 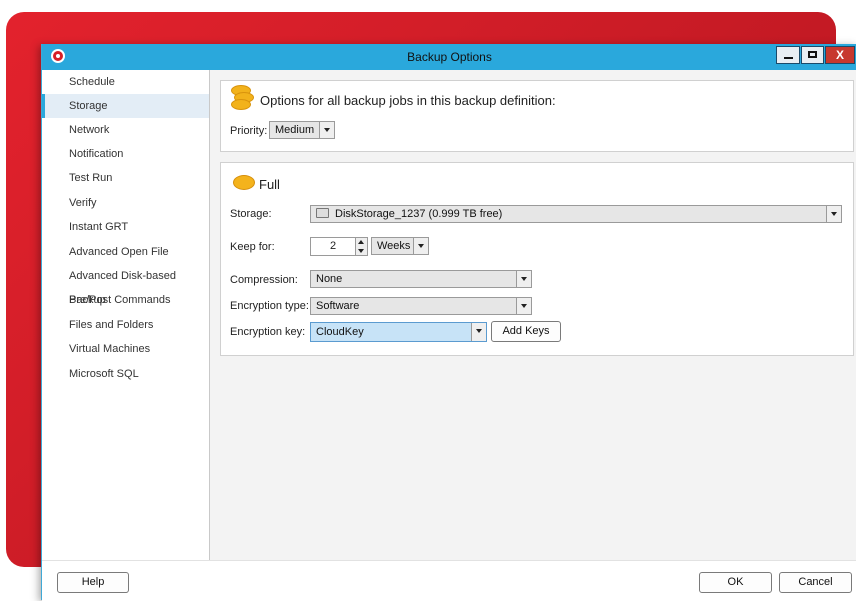 I want to click on compression-select: None, so click(x=421, y=279).